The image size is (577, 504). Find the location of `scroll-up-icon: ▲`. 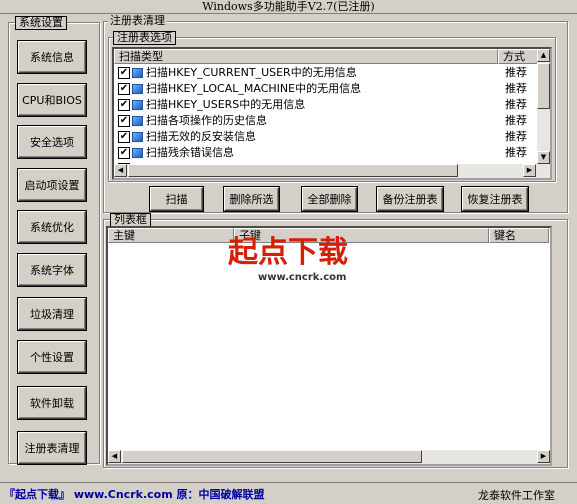

scroll-up-icon: ▲ is located at coordinates (543, 55).